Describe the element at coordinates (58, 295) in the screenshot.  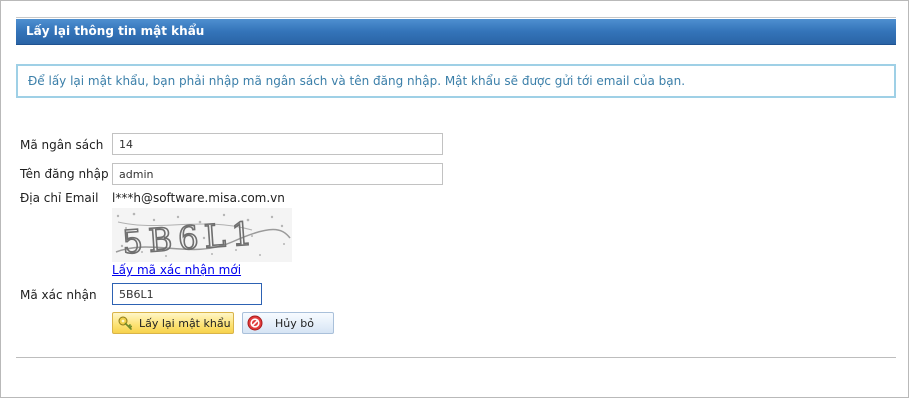
I see `verification-code-label: Mã xác nhận` at that location.